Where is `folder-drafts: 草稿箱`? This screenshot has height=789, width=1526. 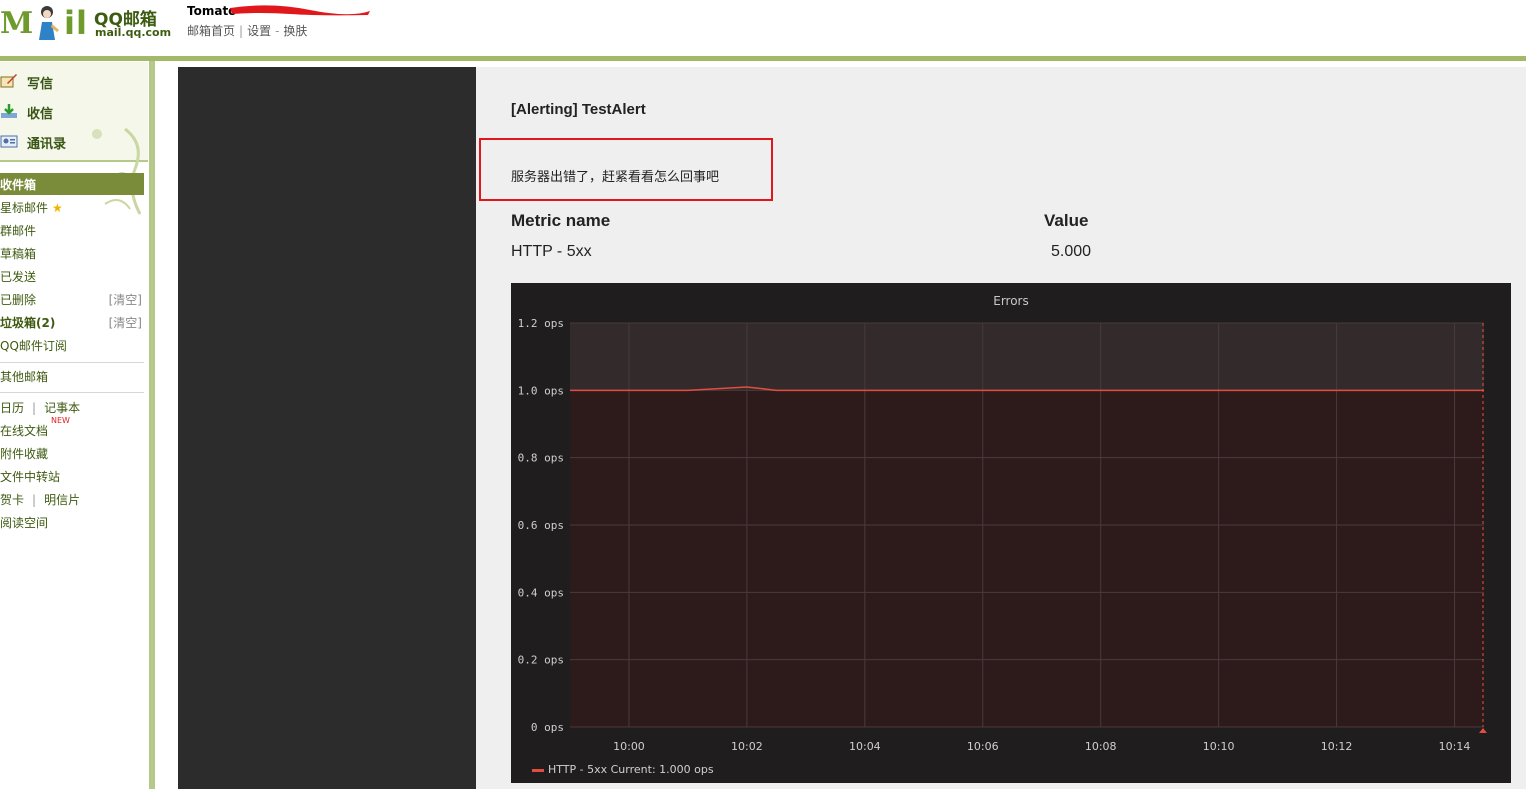 folder-drafts: 草稿箱 is located at coordinates (72, 253).